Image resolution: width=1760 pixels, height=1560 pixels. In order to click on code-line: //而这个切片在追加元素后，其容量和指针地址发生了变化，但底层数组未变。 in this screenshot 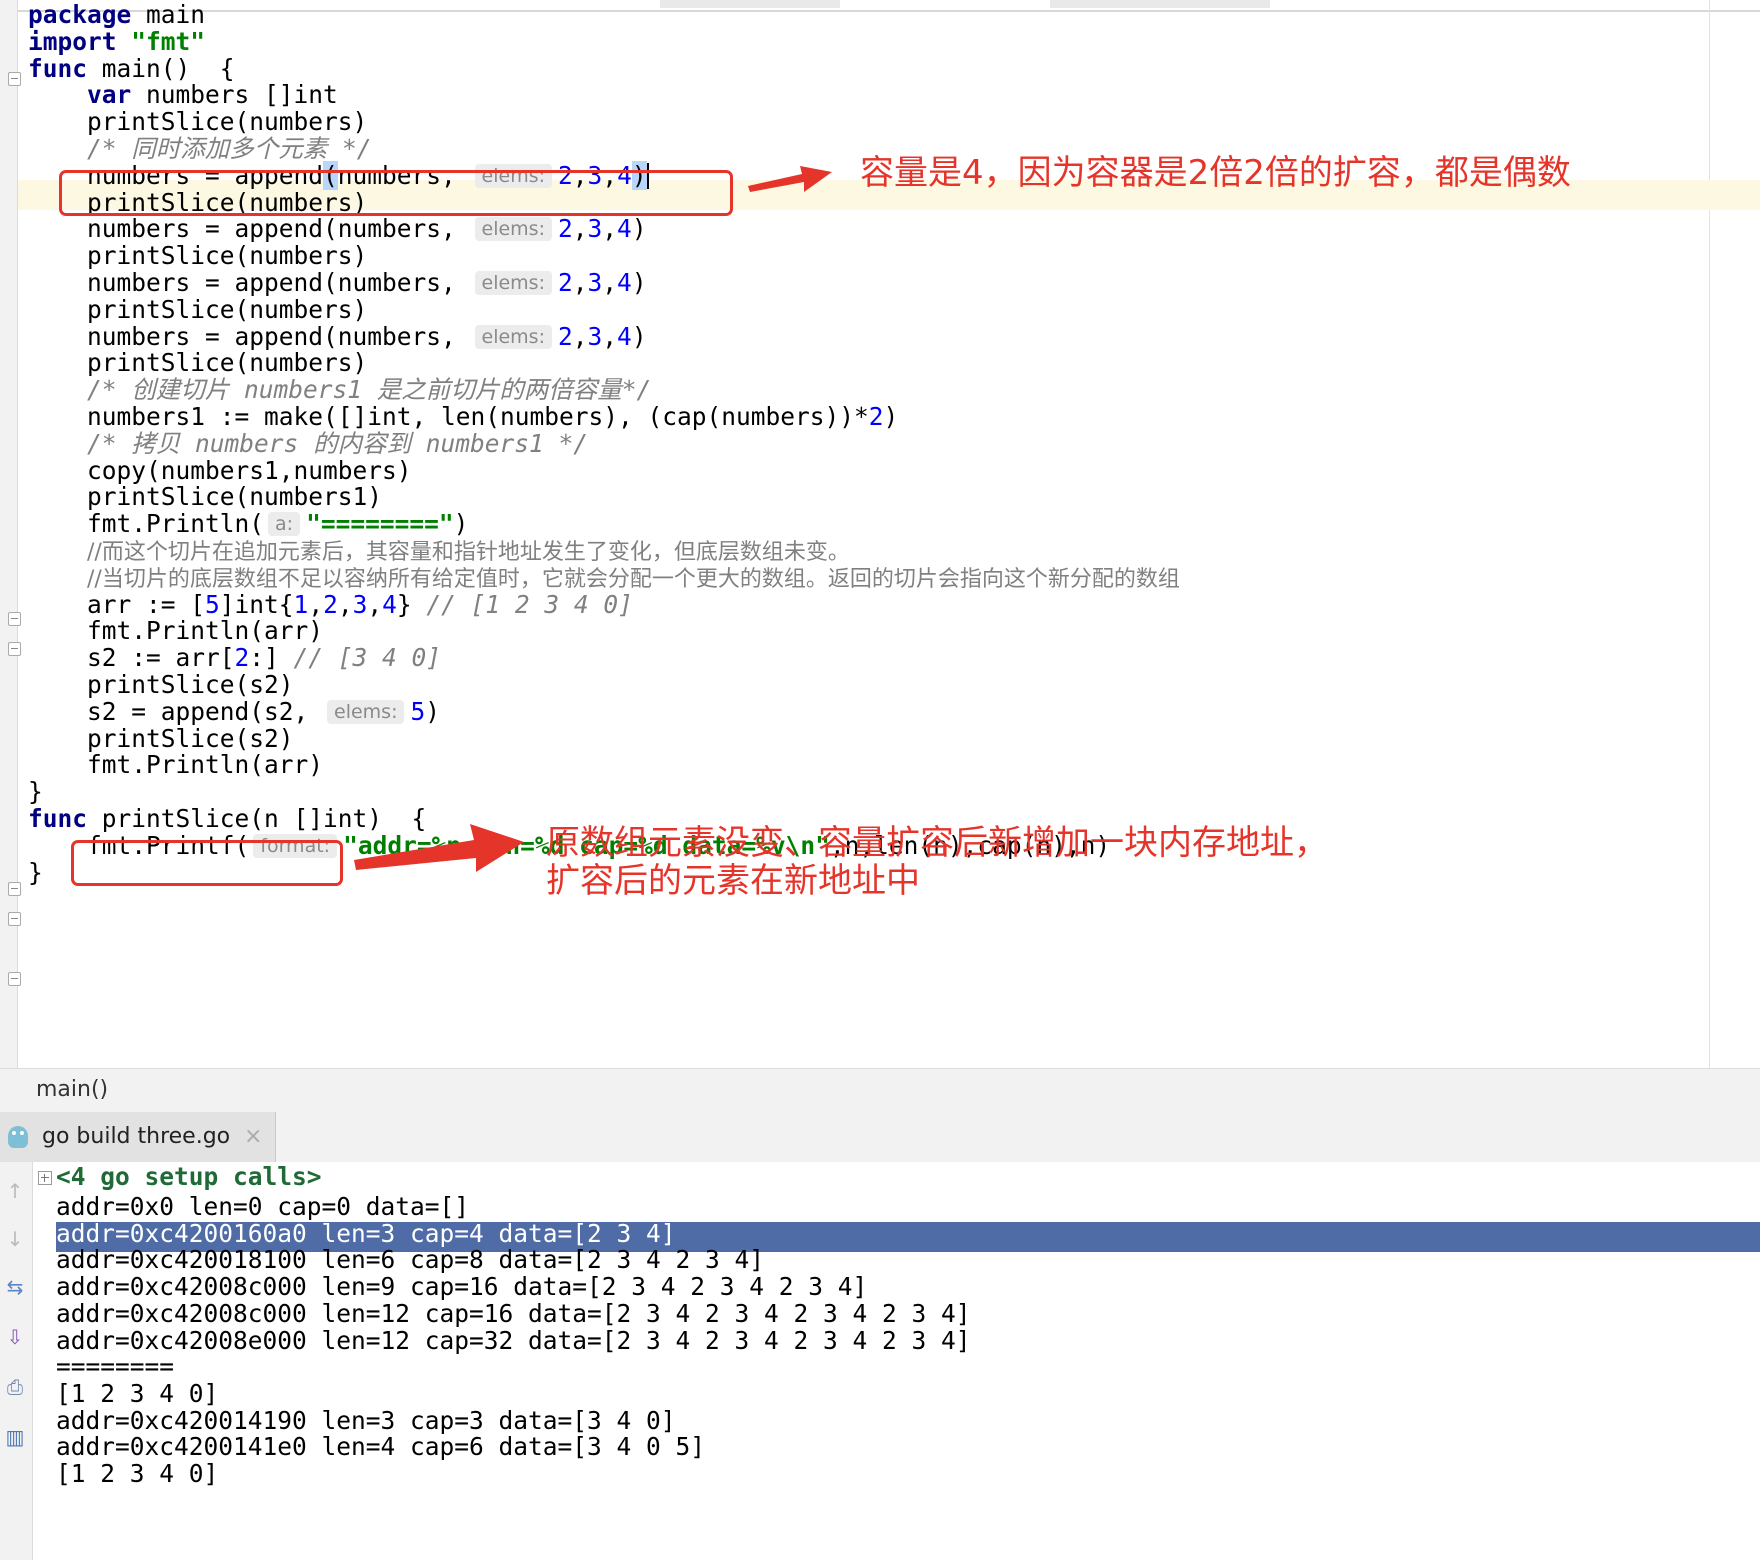, I will do `click(439, 551)`.